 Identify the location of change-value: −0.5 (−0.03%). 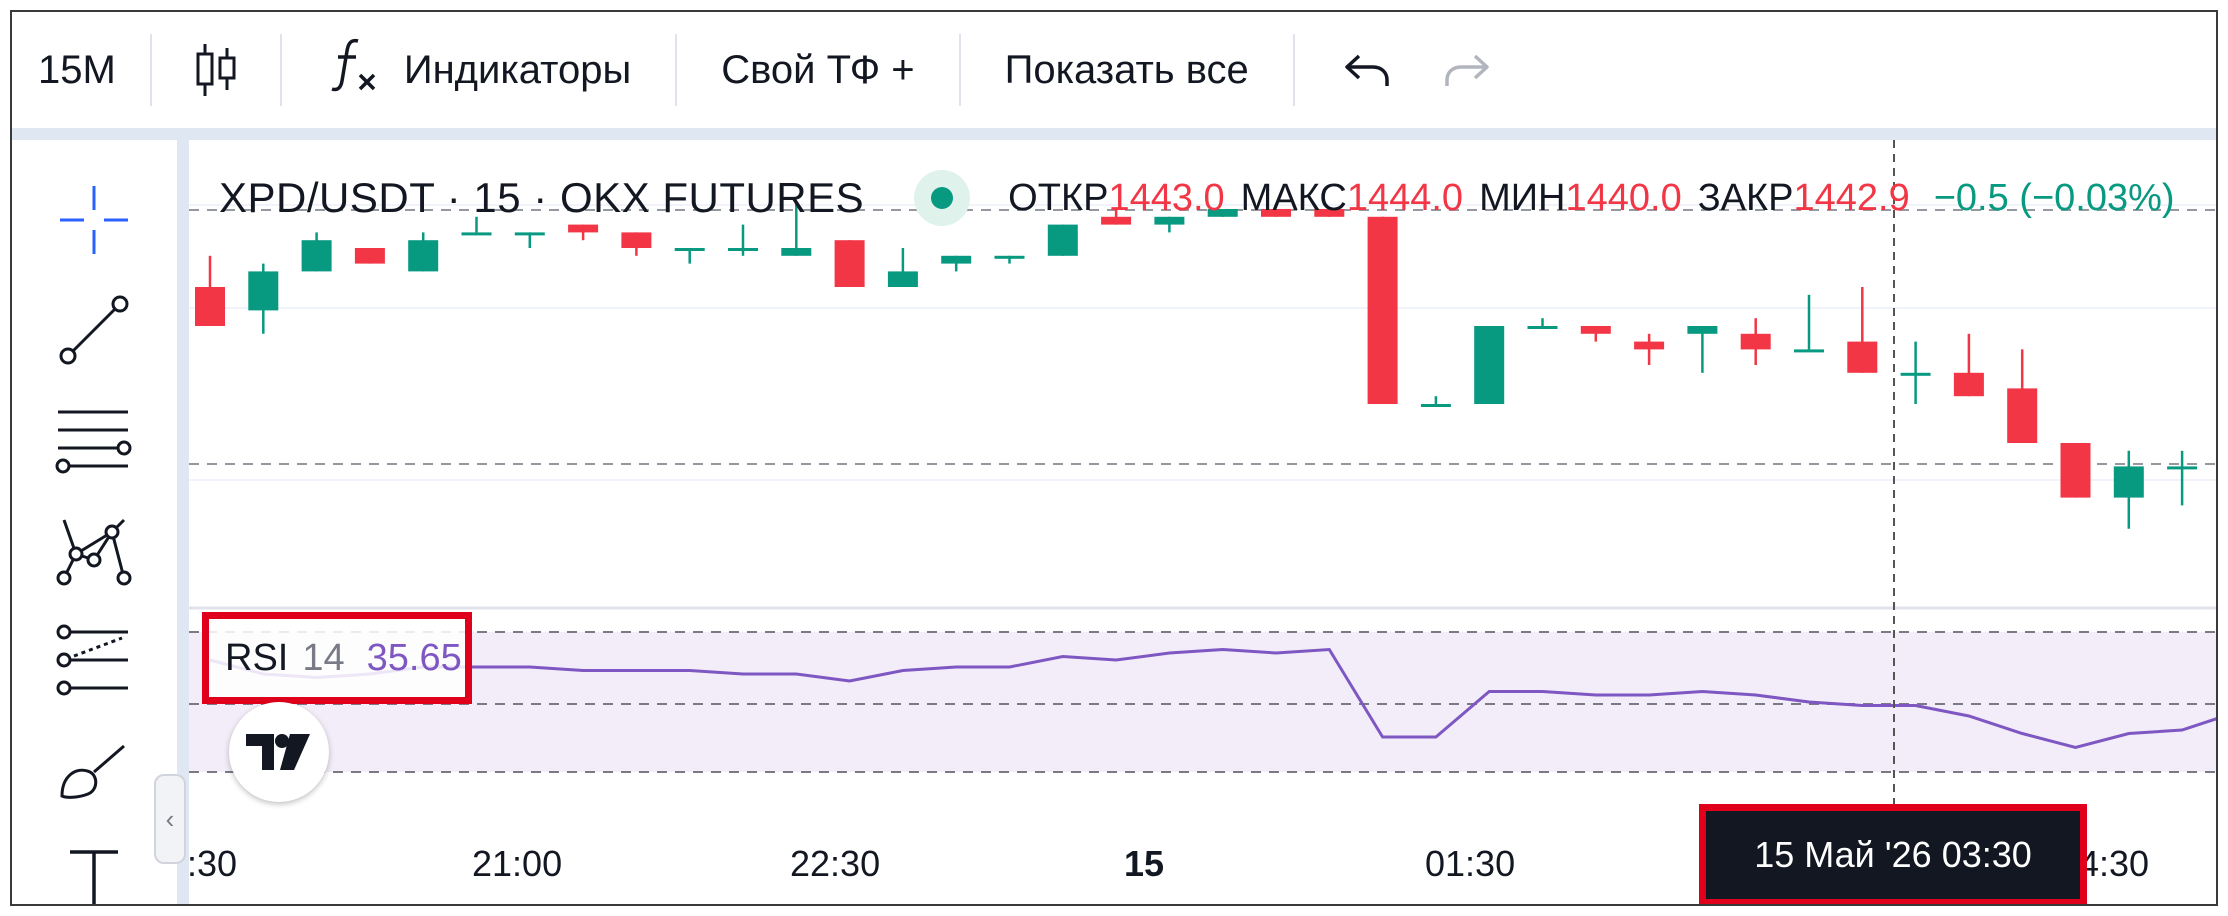
(2054, 197).